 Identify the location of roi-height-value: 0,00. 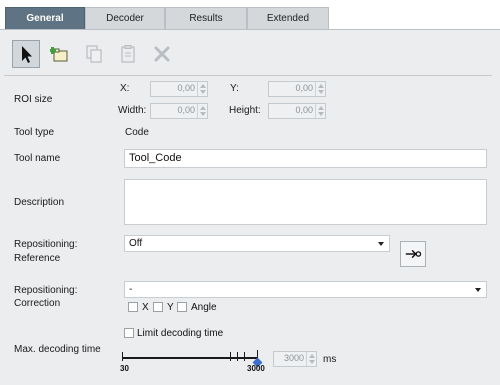
(304, 110).